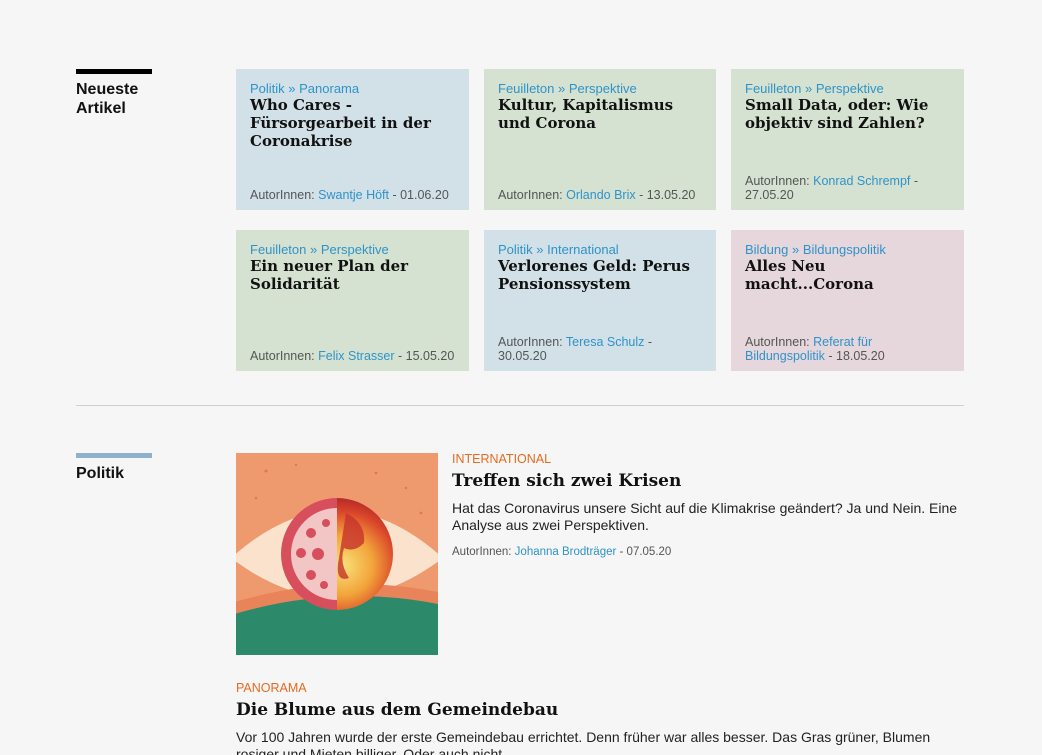  I want to click on author-link: Teresa Schulz, so click(605, 342).